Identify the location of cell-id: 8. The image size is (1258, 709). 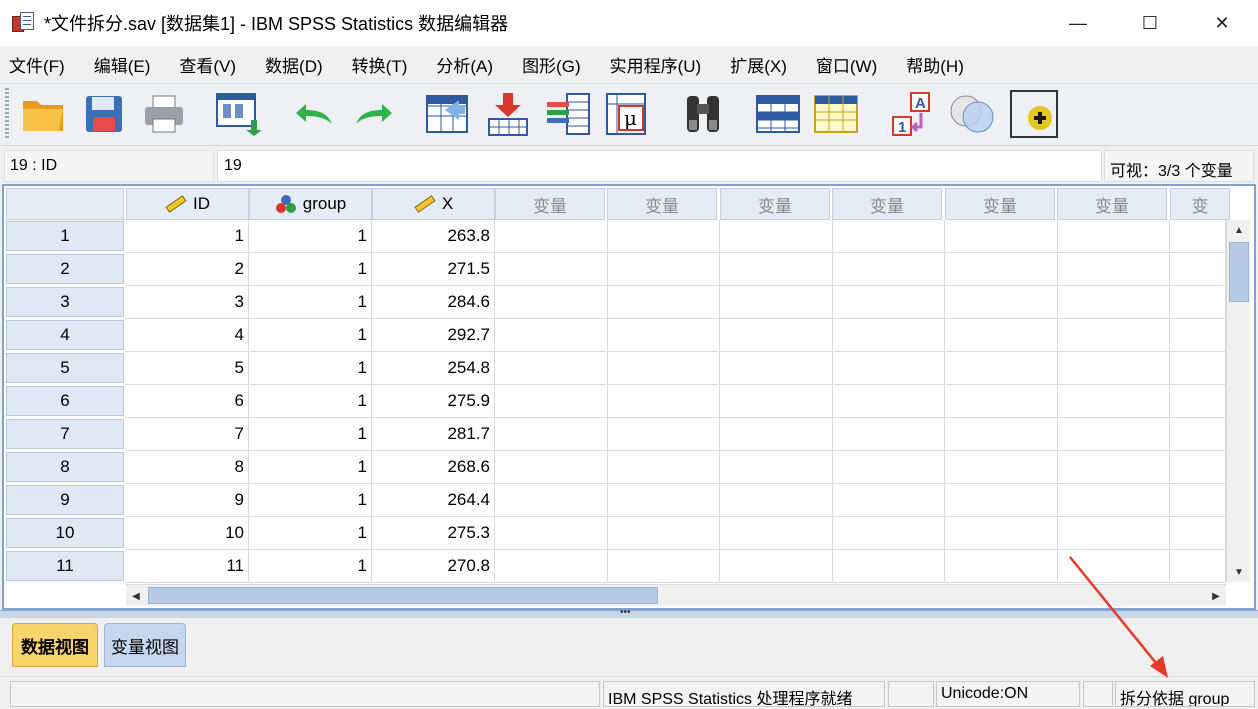
(187, 467).